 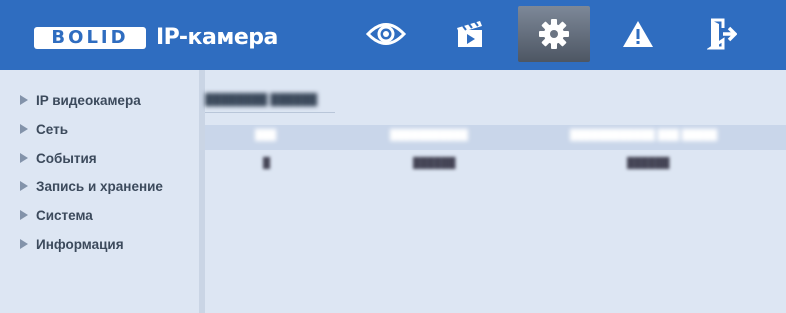 I want to click on sidebar-item-label: События, so click(x=66, y=158).